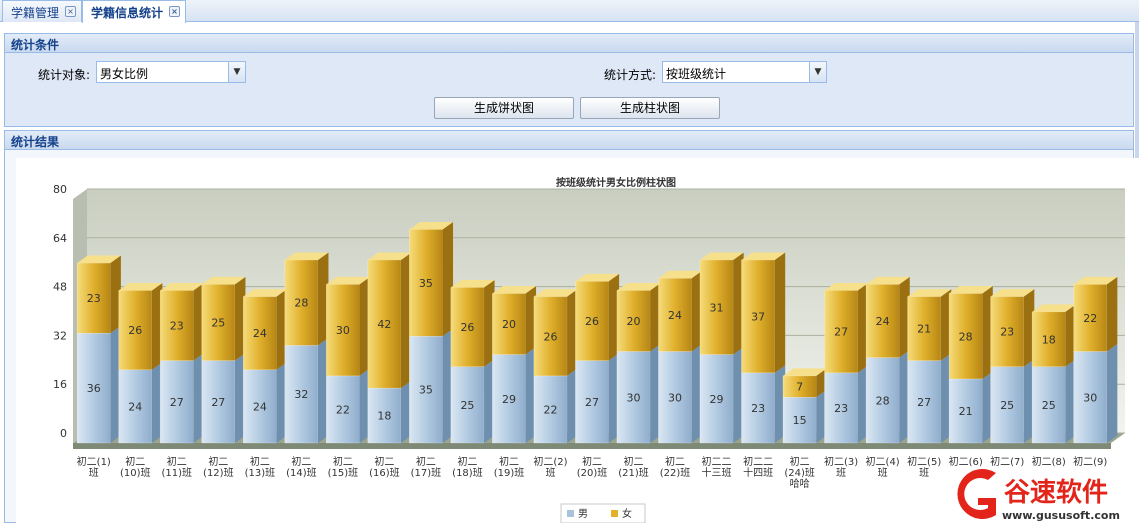 This screenshot has height=526, width=1139. What do you see at coordinates (171, 72) in the screenshot?
I see `target-select: 男女比例 ▼` at bounding box center [171, 72].